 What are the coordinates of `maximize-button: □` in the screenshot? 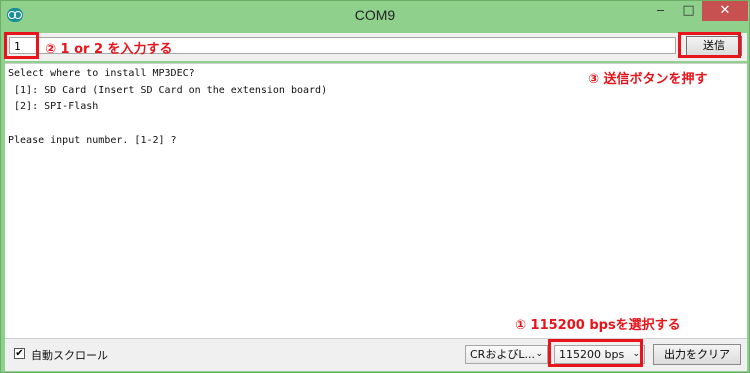 It's located at (688, 11).